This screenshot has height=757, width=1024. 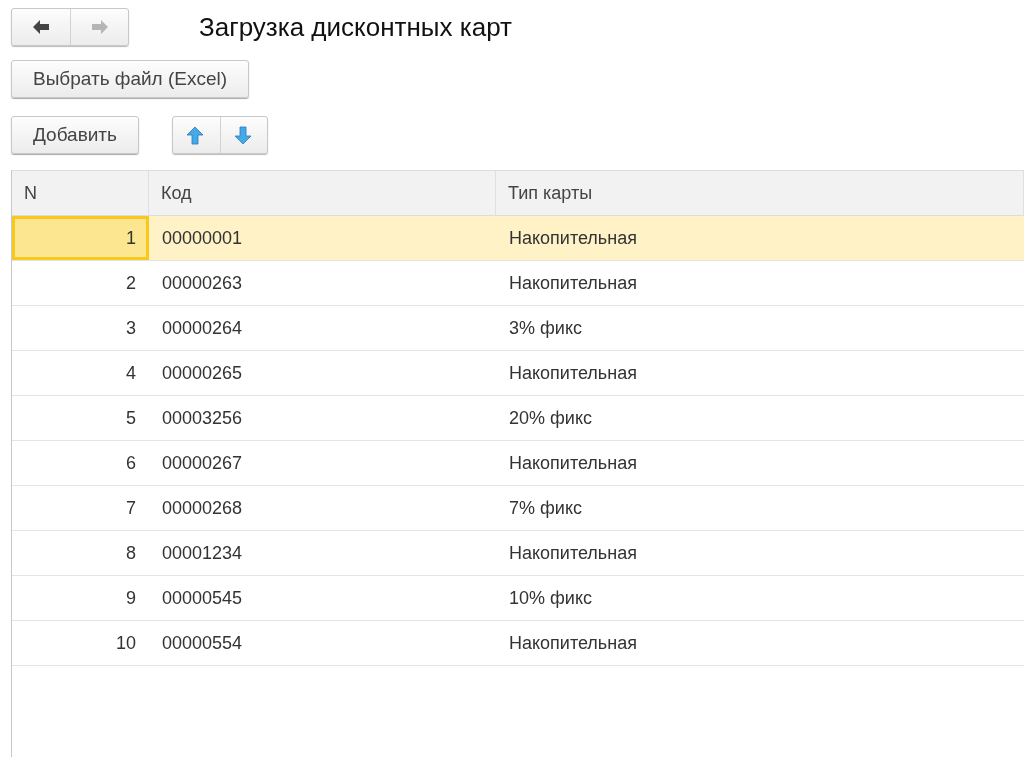 I want to click on table-cell-text: 00000001, so click(x=202, y=238).